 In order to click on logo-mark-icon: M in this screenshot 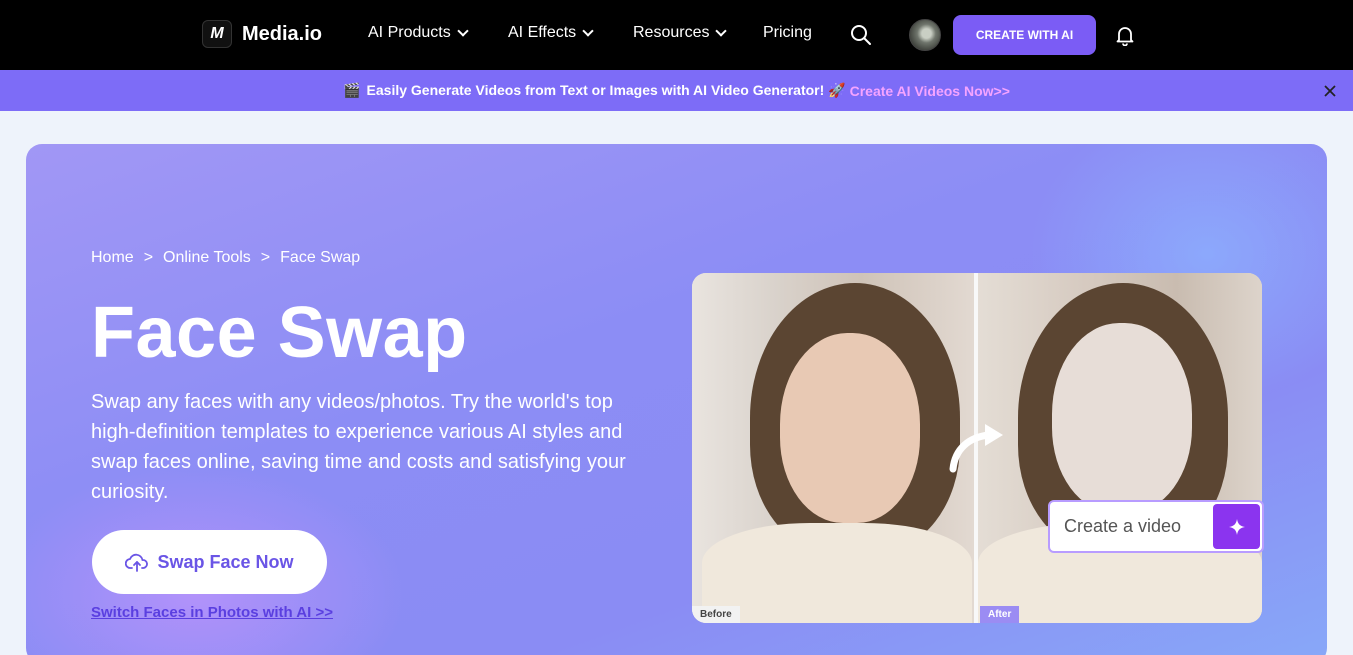, I will do `click(217, 34)`.